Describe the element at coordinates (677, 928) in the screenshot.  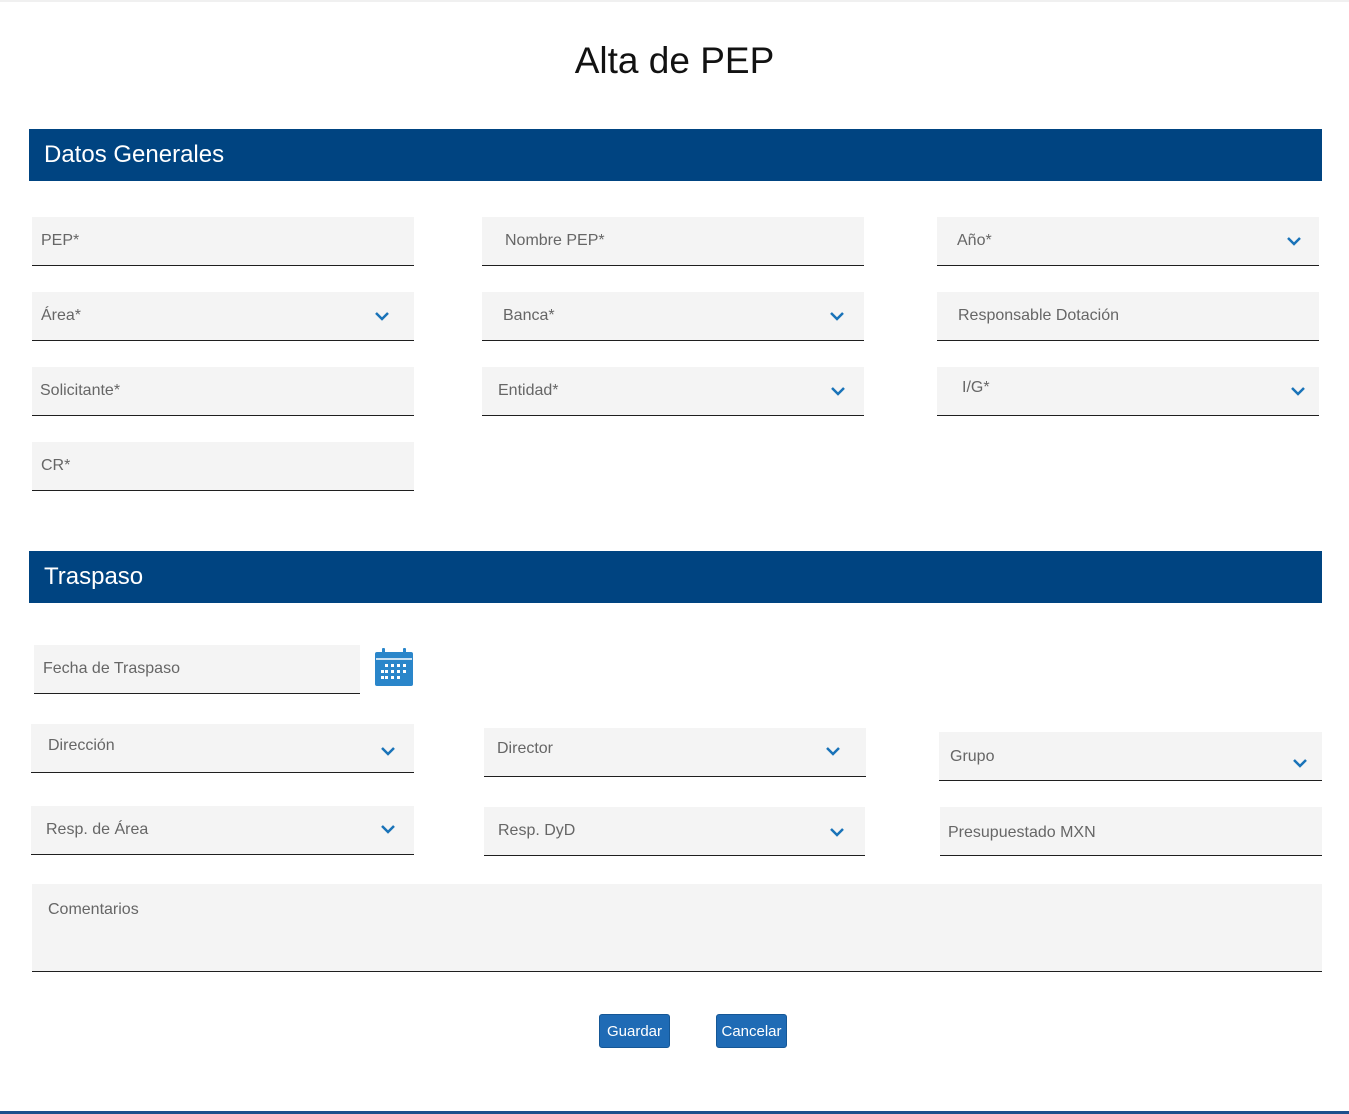
I see `comentarios-textarea: Comentarios` at that location.